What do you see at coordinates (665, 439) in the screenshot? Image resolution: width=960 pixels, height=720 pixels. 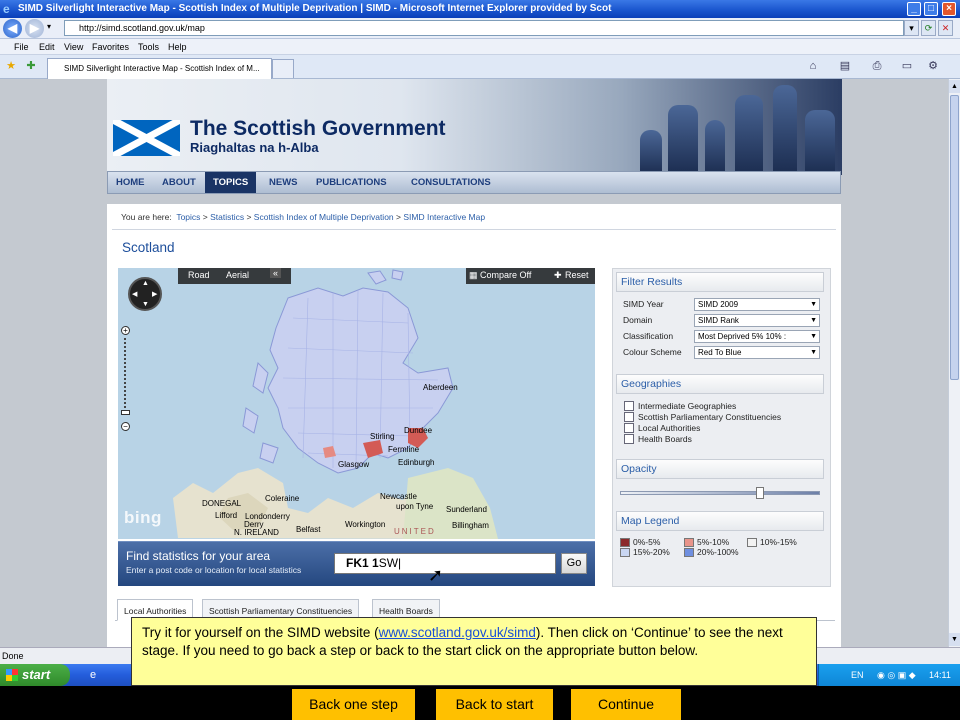 I see `geo-label-health-boards: Health Boards` at bounding box center [665, 439].